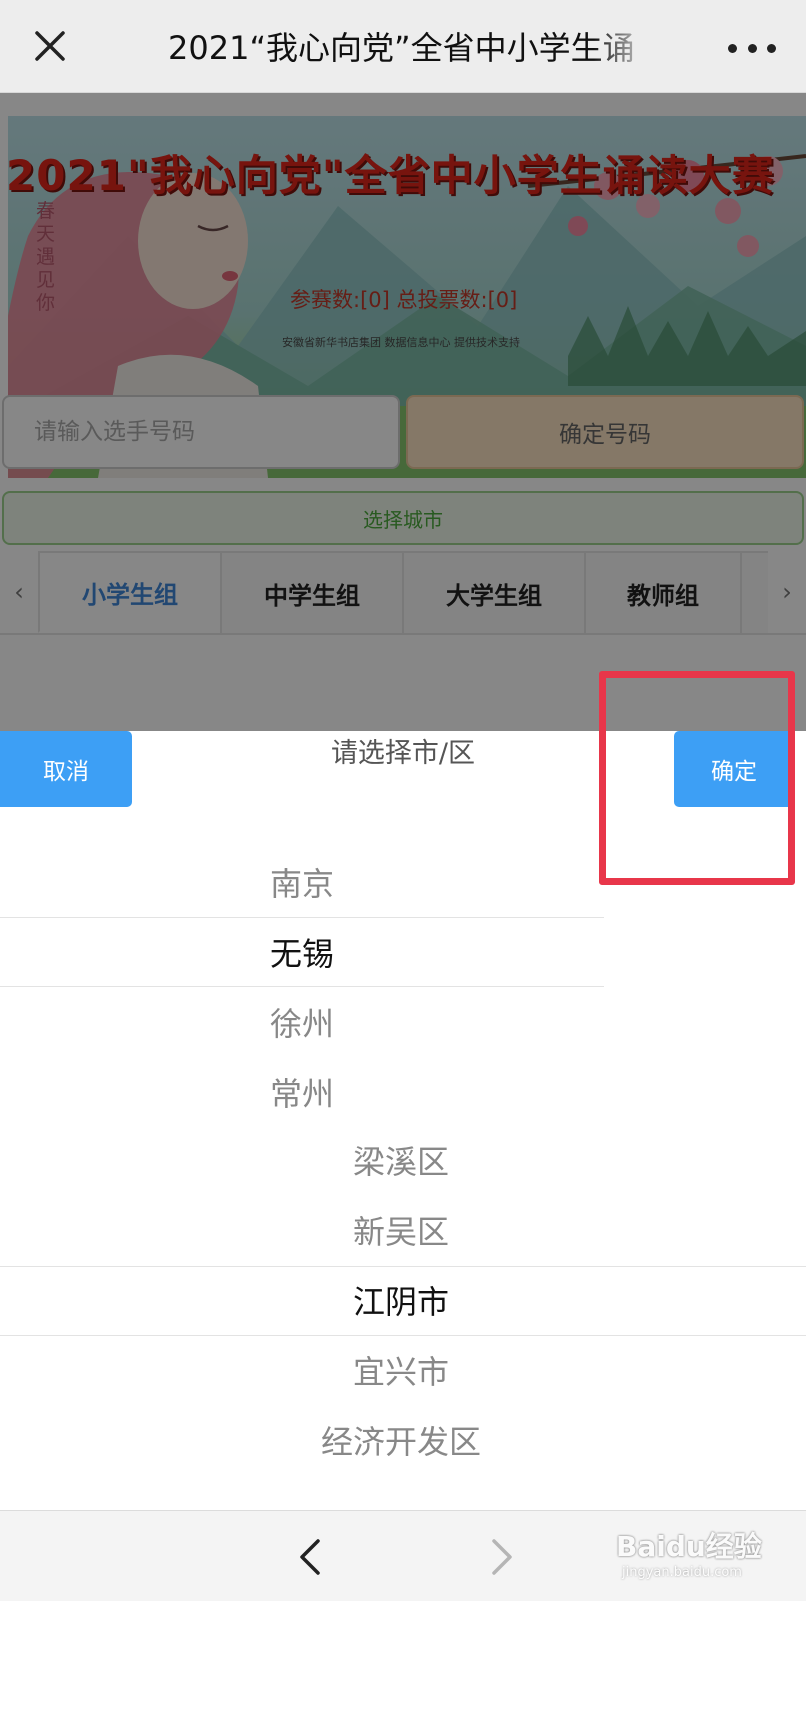 This screenshot has height=1727, width=806. Describe the element at coordinates (401, 1302) in the screenshot. I see `district-option-selected: 江阴市` at that location.